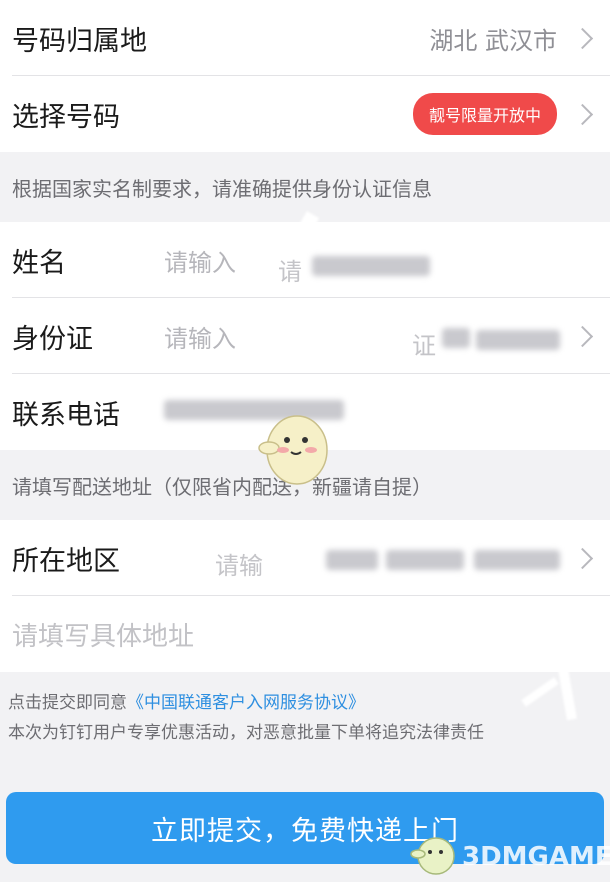  I want to click on region-row: 号码归属地 湖北 武汉市, so click(305, 38).